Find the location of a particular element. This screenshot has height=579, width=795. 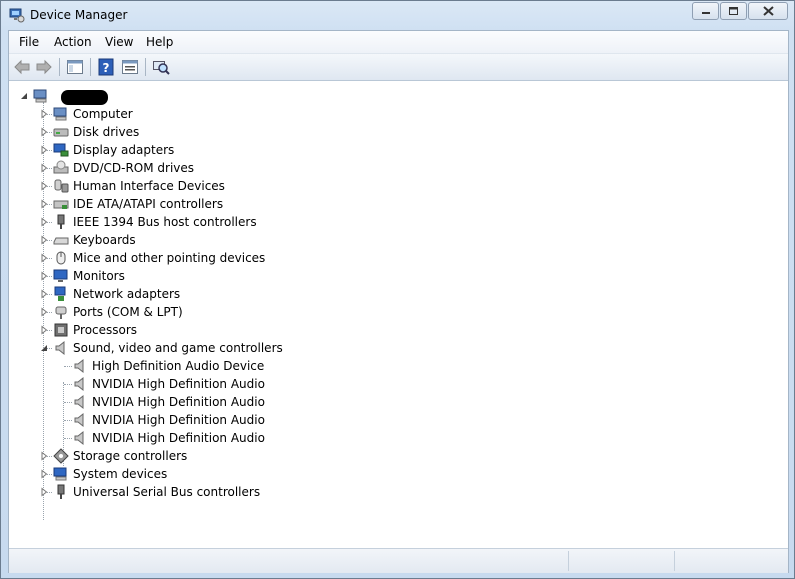

tree-item-label: System devices is located at coordinates (120, 474).